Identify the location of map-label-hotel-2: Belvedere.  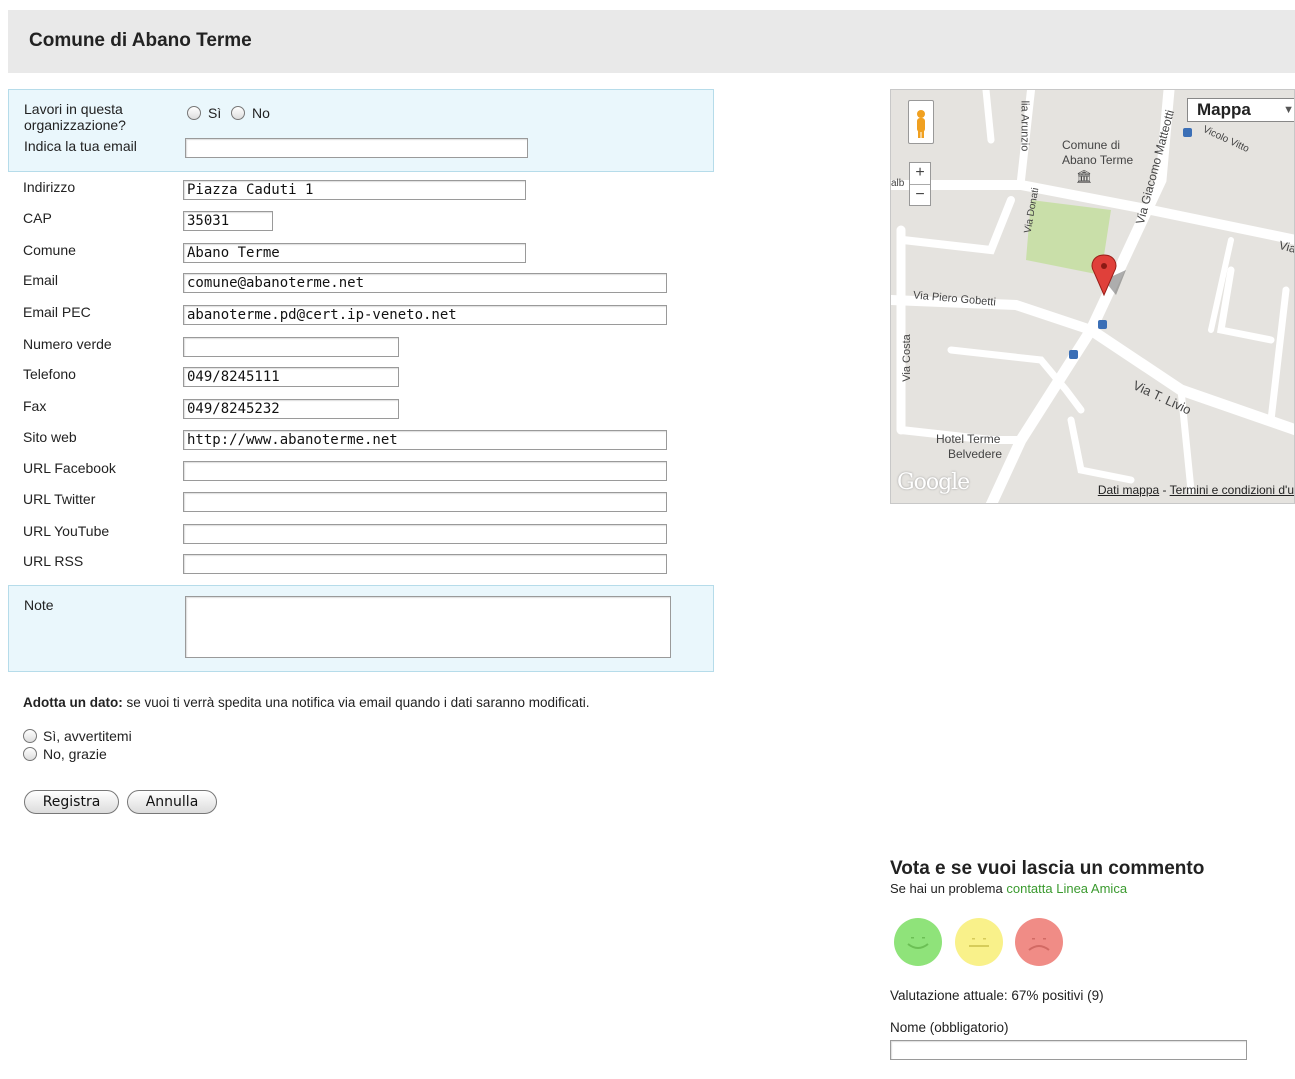
(975, 454).